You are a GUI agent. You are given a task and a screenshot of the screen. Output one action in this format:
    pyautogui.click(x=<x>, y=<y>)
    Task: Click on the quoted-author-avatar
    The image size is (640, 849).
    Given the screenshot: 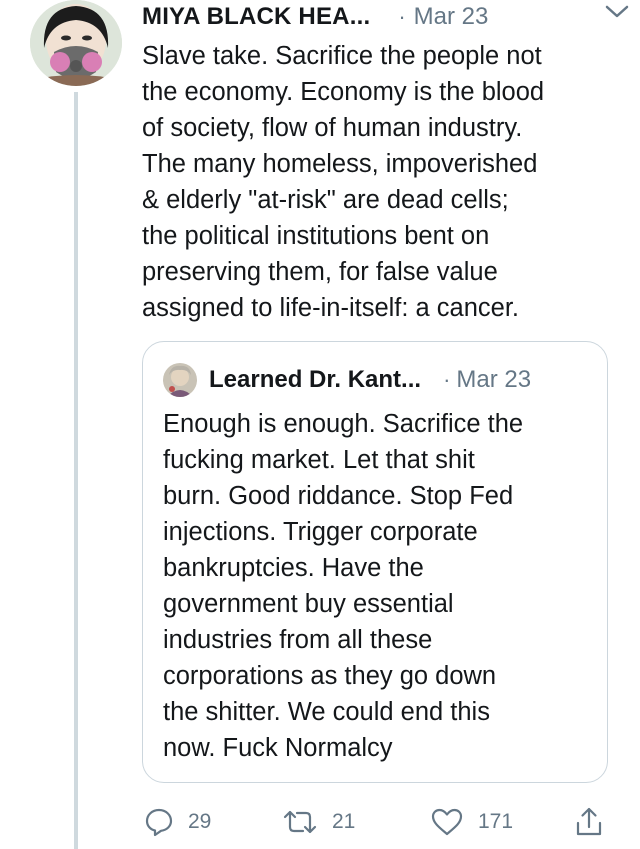 What is the action you would take?
    pyautogui.click(x=180, y=380)
    